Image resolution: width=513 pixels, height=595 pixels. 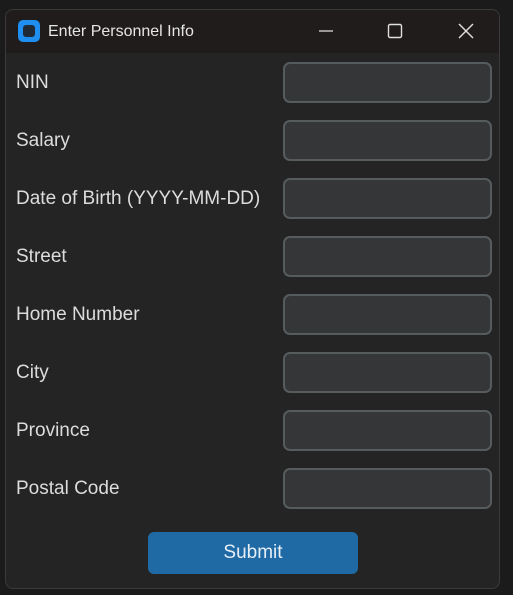 What do you see at coordinates (252, 31) in the screenshot?
I see `title-bar: Enter Personnel Info` at bounding box center [252, 31].